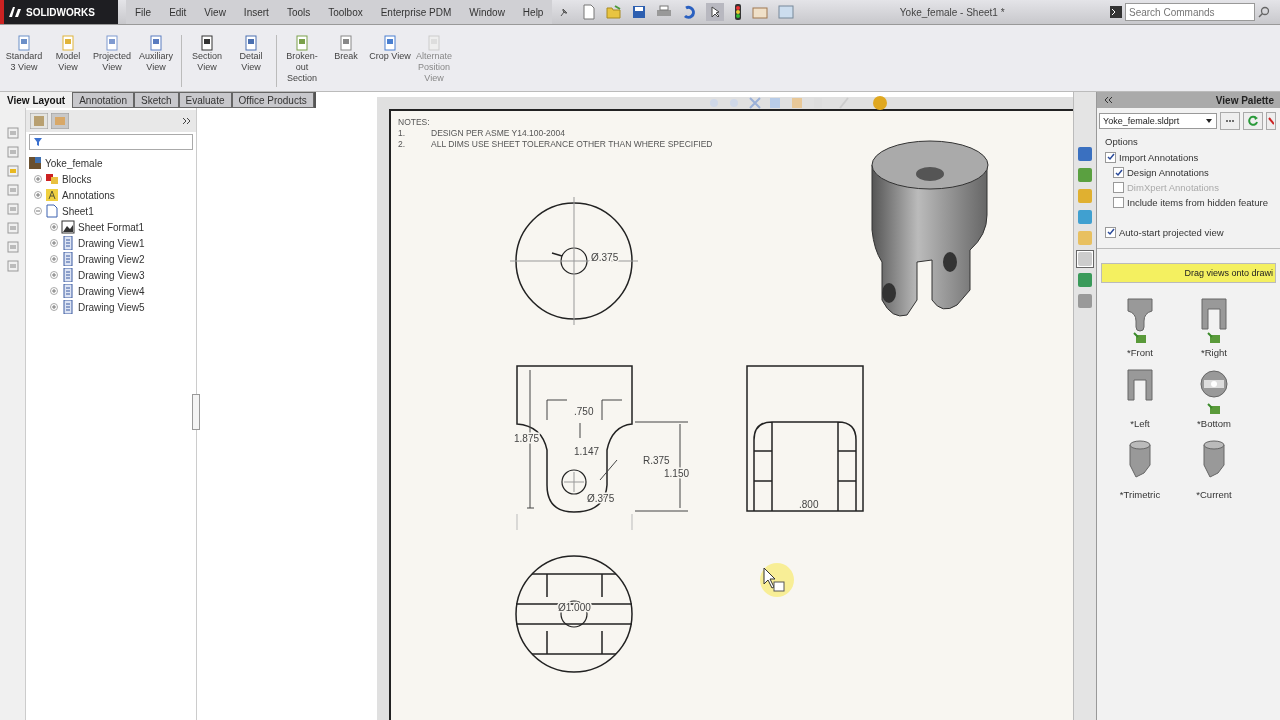 The height and width of the screenshot is (720, 1280). What do you see at coordinates (39, 121) in the screenshot?
I see `feature-tree-tab-icon` at bounding box center [39, 121].